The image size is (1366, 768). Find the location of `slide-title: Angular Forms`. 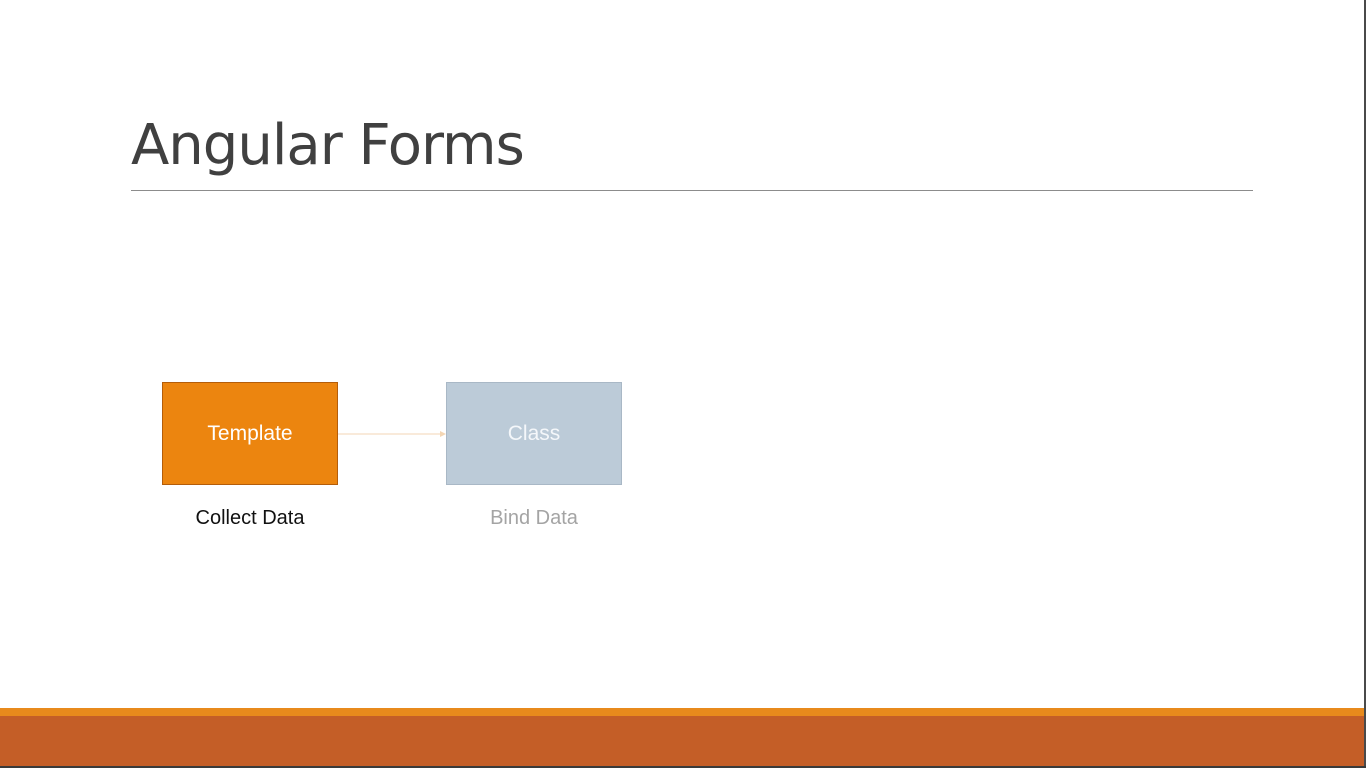

slide-title: Angular Forms is located at coordinates (328, 145).